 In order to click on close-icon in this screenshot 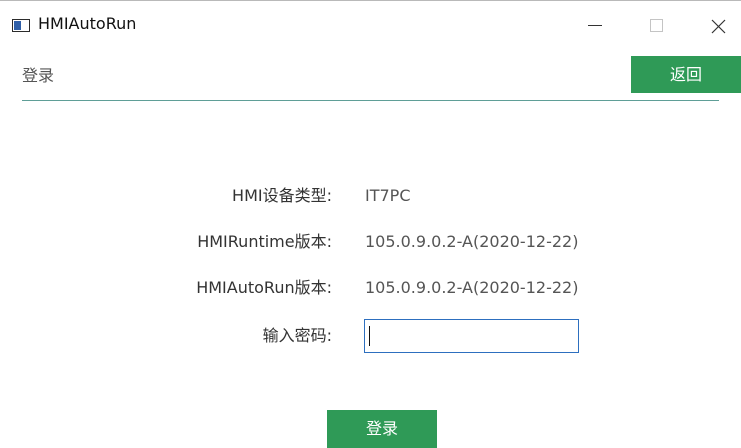, I will do `click(718, 26)`.